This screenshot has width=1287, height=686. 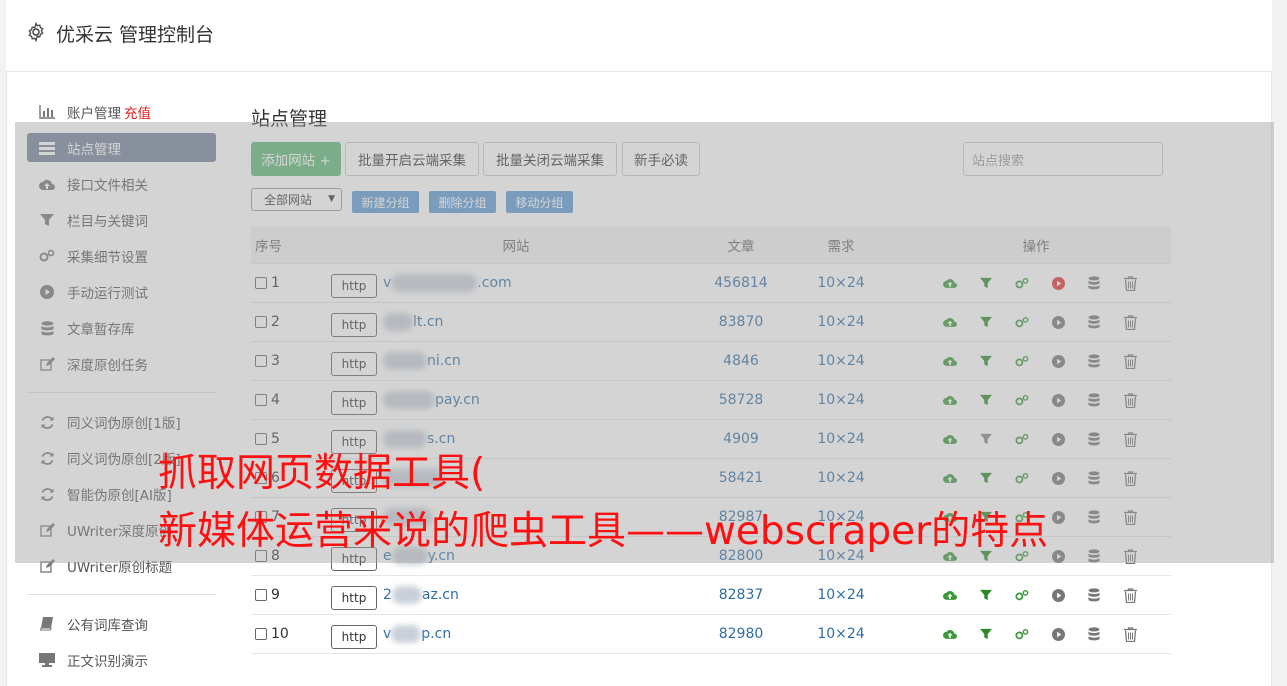 I want to click on sidebar-item-group1-2: 接口文件相关, so click(x=121, y=184).